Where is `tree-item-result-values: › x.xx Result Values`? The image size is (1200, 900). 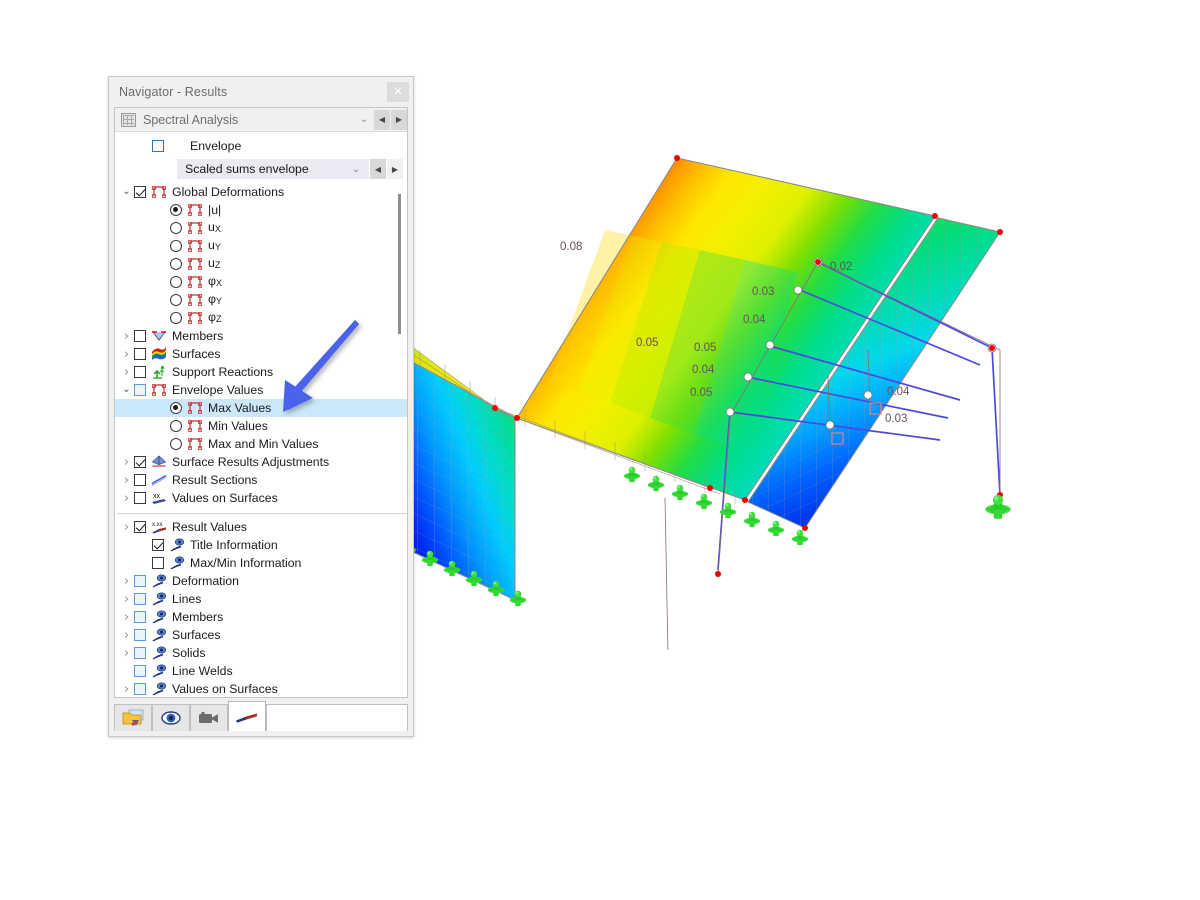 tree-item-result-values: › x.xx Result Values is located at coordinates (261, 527).